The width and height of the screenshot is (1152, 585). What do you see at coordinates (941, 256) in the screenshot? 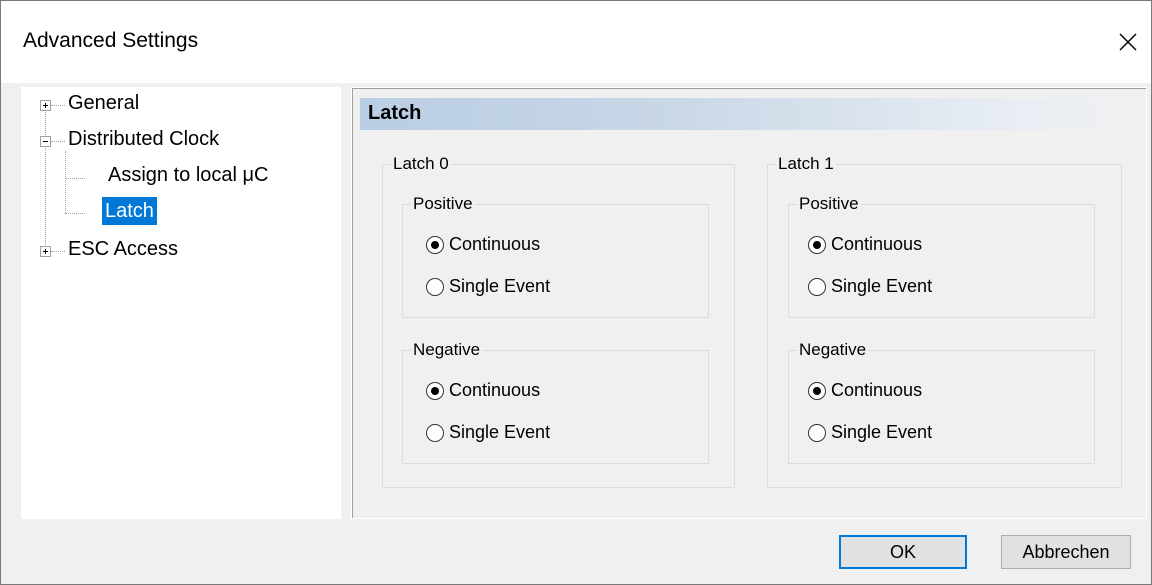
I see `latch1-positive-group: Positive` at bounding box center [941, 256].